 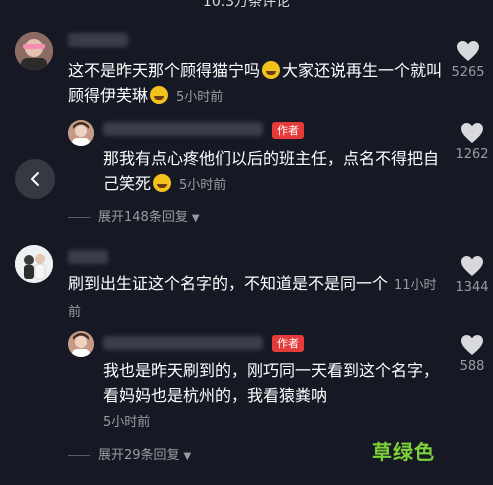 I want to click on like-button: 588, so click(x=470, y=354).